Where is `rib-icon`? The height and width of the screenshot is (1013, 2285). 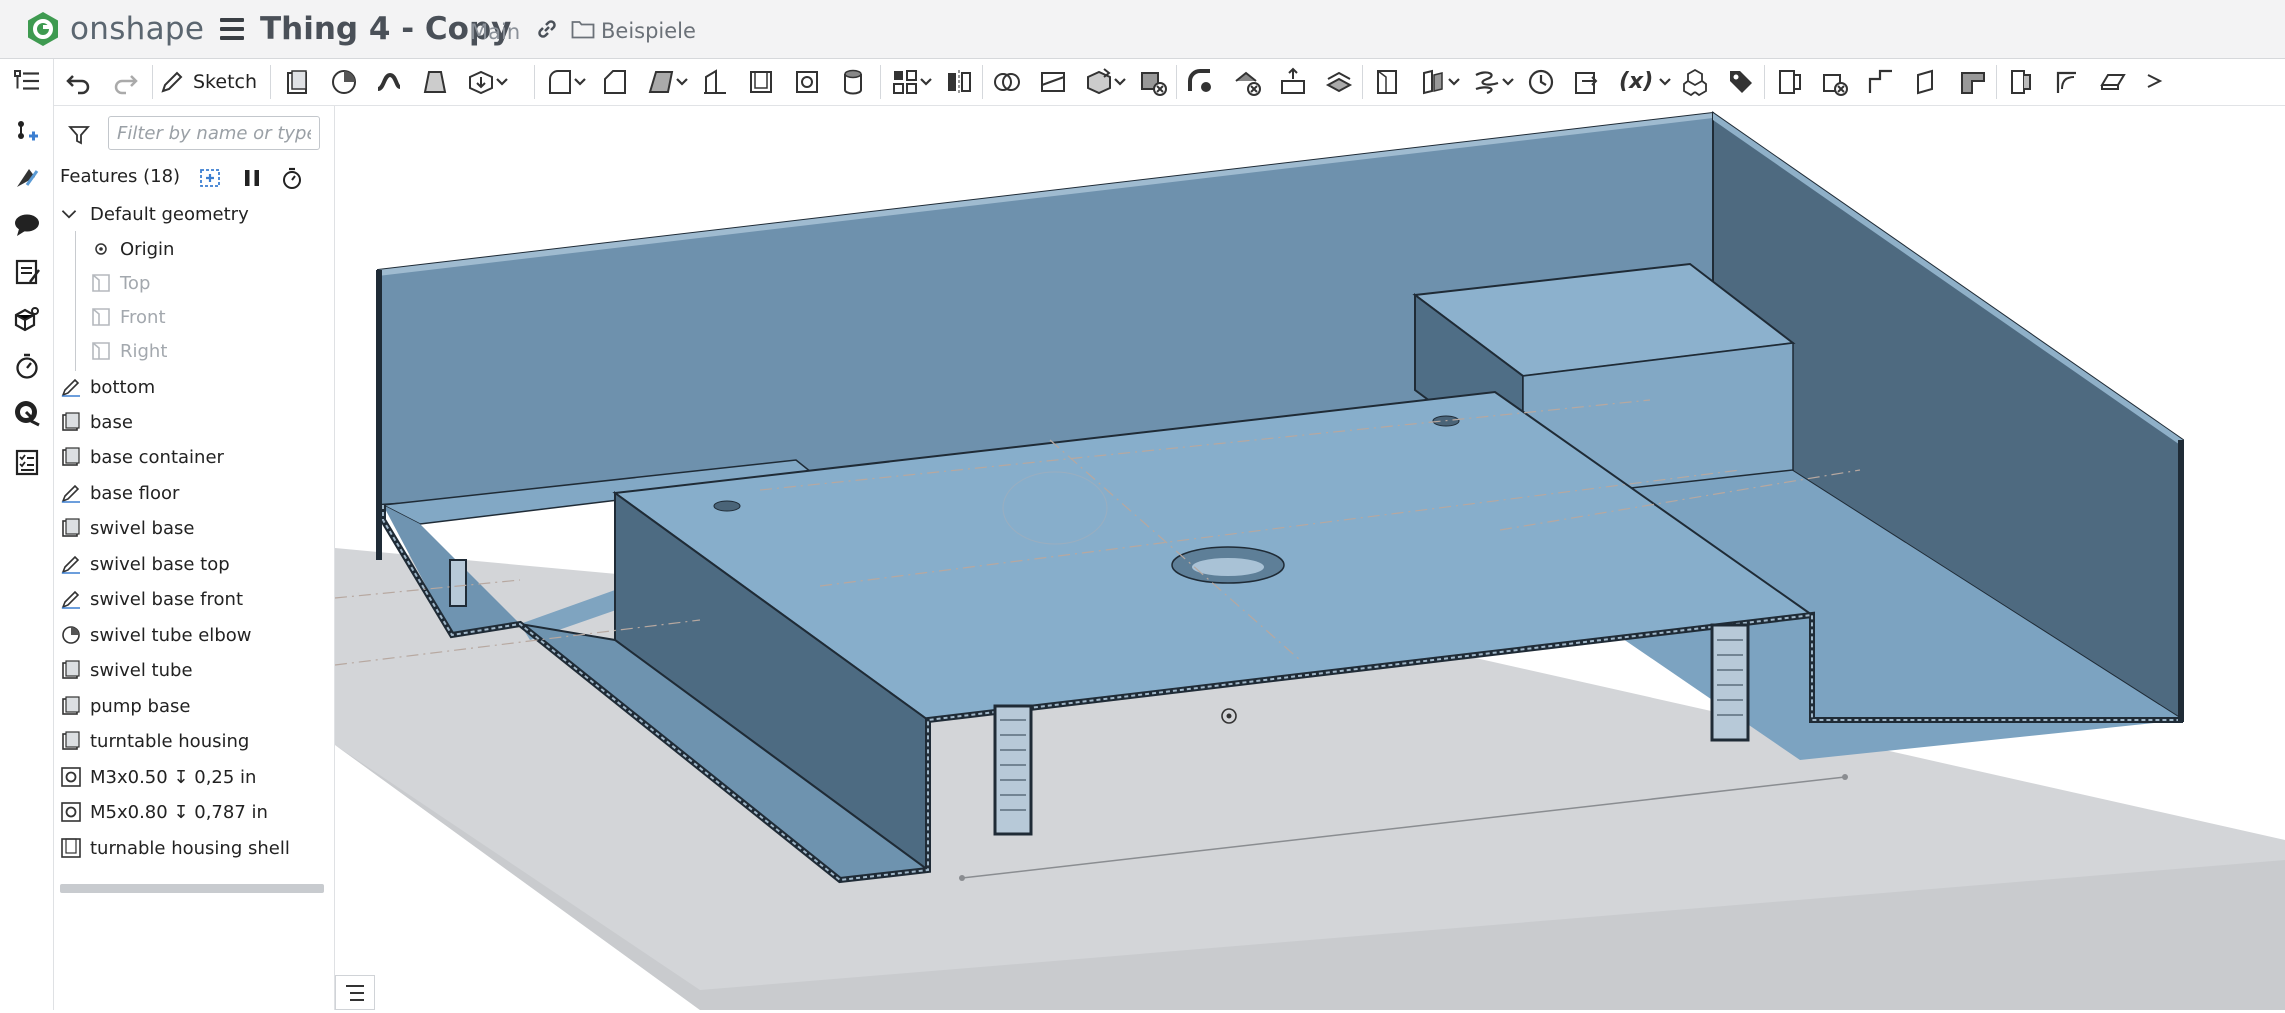
rib-icon is located at coordinates (715, 82).